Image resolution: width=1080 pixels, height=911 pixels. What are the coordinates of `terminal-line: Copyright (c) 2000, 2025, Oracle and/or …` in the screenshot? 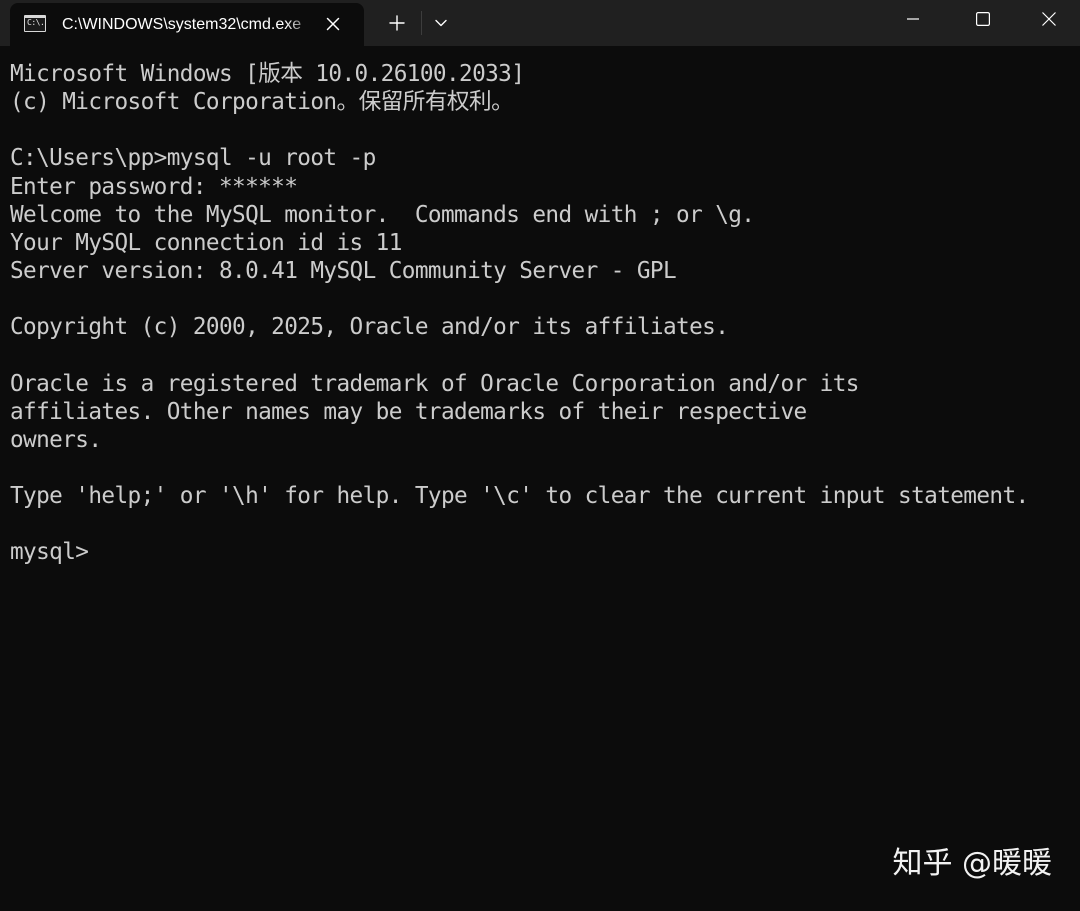 It's located at (369, 327).